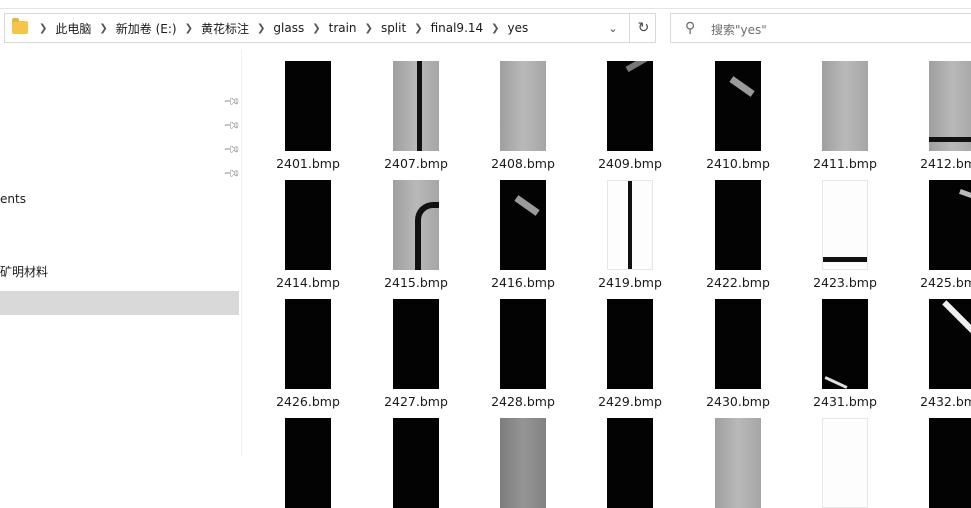 The width and height of the screenshot is (971, 508). Describe the element at coordinates (416, 401) in the screenshot. I see `file-name: 2427.bmp` at that location.